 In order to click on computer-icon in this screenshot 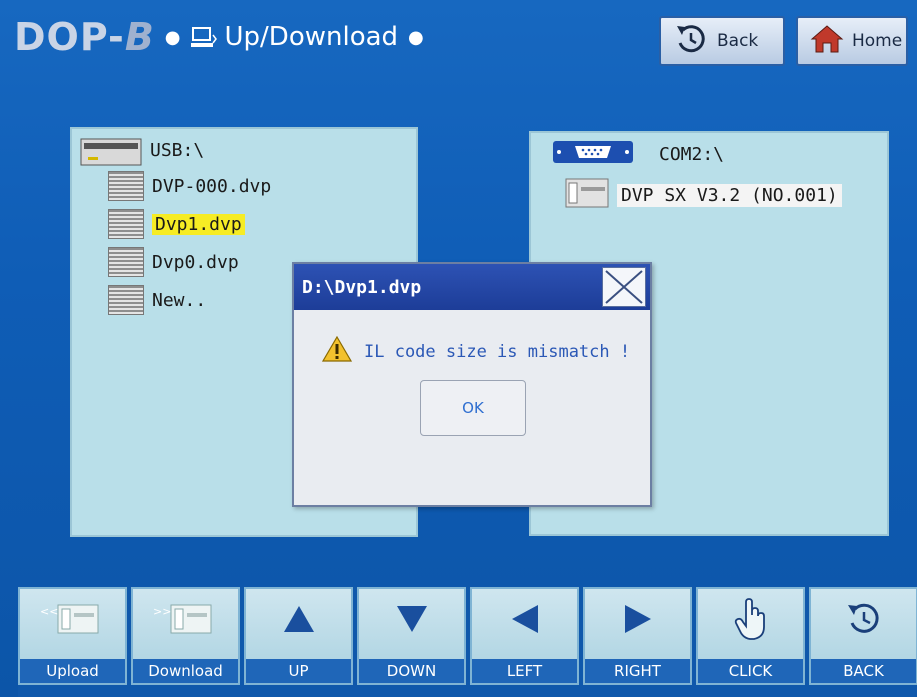, I will do `click(203, 37)`.